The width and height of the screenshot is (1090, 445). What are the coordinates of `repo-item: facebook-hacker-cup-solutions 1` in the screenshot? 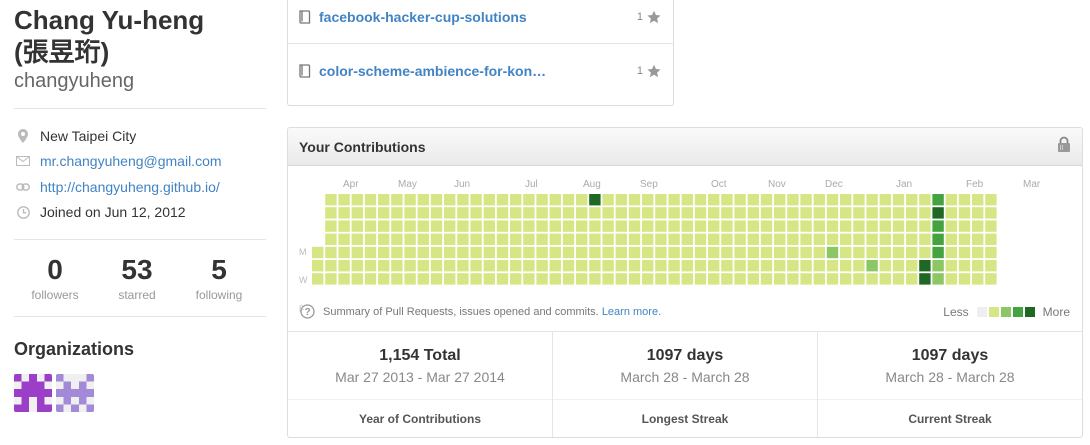 It's located at (480, 22).